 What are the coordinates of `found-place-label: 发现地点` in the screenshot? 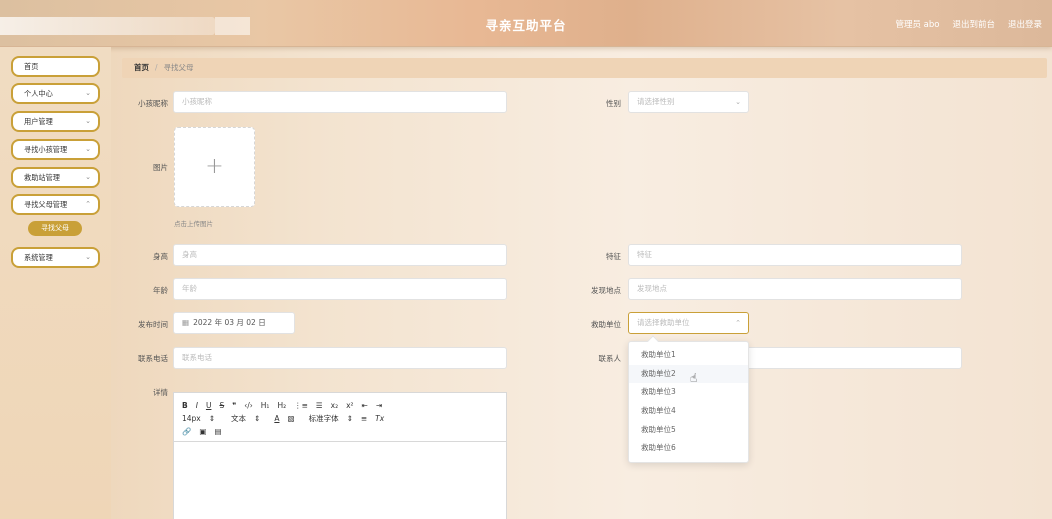 It's located at (606, 290).